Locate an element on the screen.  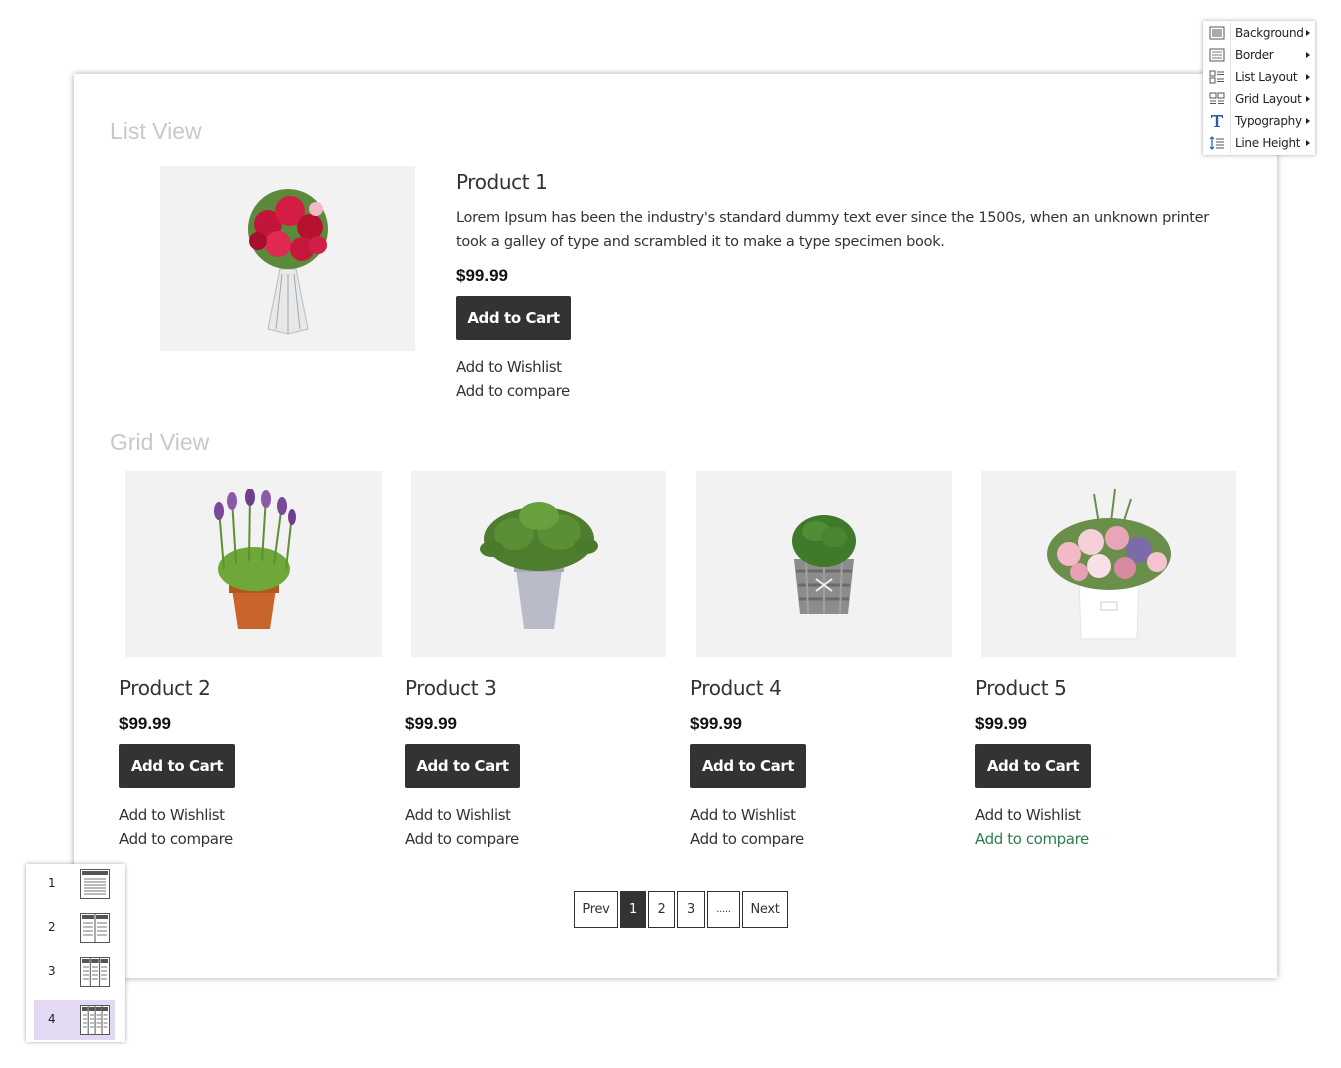
shrub-basket-icon is located at coordinates (824, 565).